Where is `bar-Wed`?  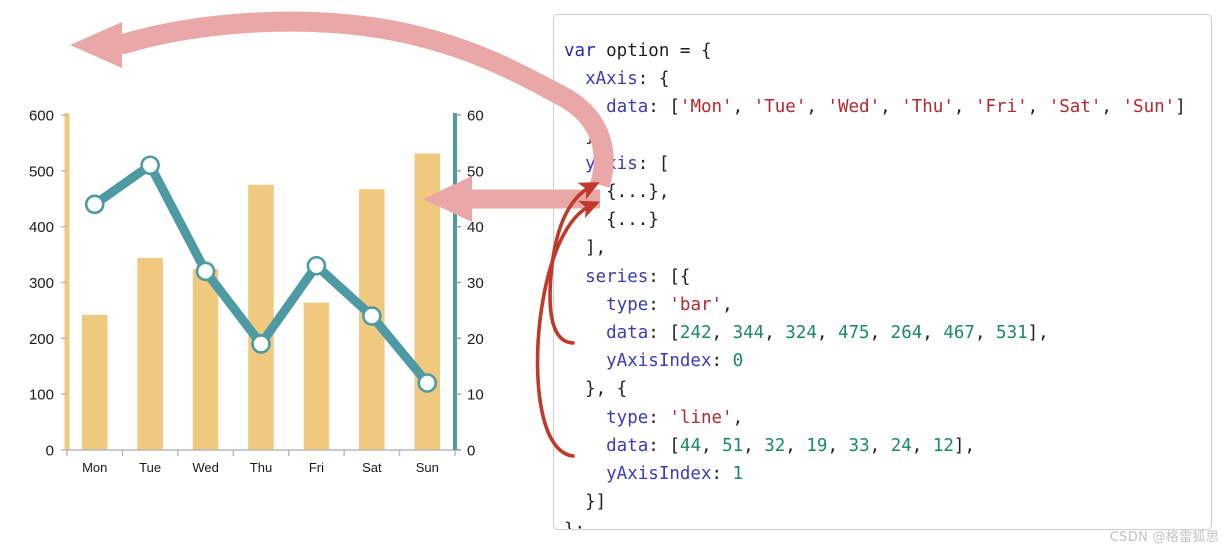
bar-Wed is located at coordinates (205, 359).